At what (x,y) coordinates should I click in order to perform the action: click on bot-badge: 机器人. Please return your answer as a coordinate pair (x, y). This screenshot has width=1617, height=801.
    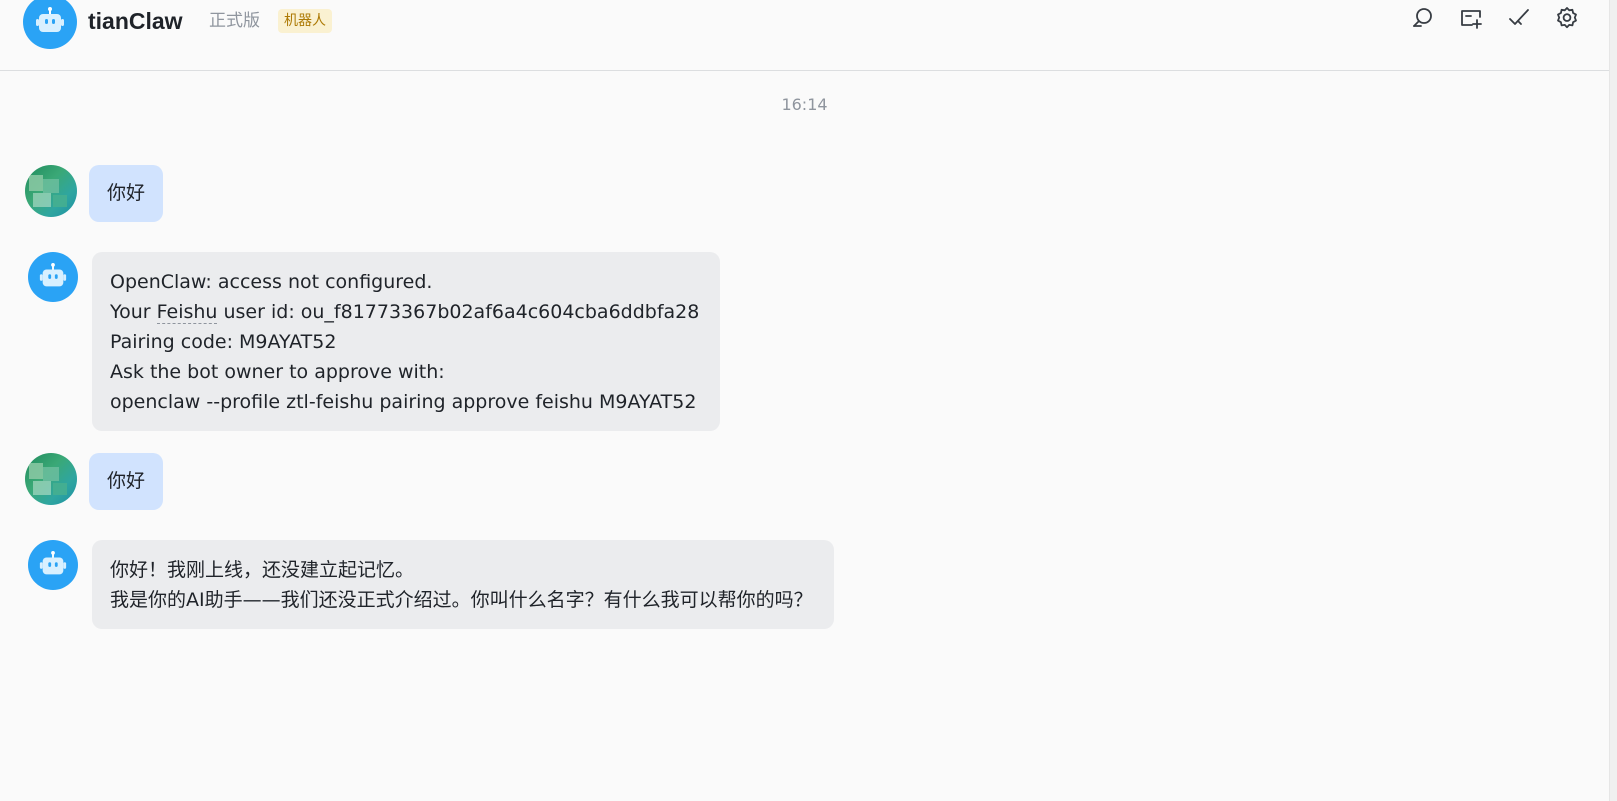
    Looking at the image, I should click on (305, 21).